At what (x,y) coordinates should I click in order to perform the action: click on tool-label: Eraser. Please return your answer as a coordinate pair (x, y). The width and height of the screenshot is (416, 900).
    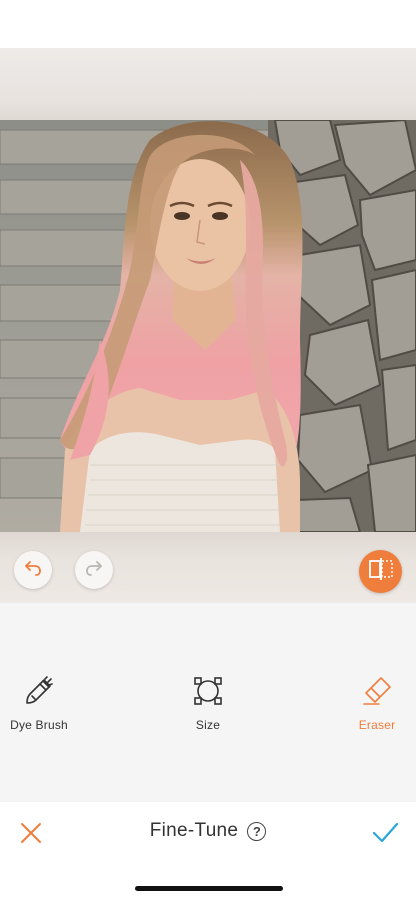
    Looking at the image, I should click on (377, 725).